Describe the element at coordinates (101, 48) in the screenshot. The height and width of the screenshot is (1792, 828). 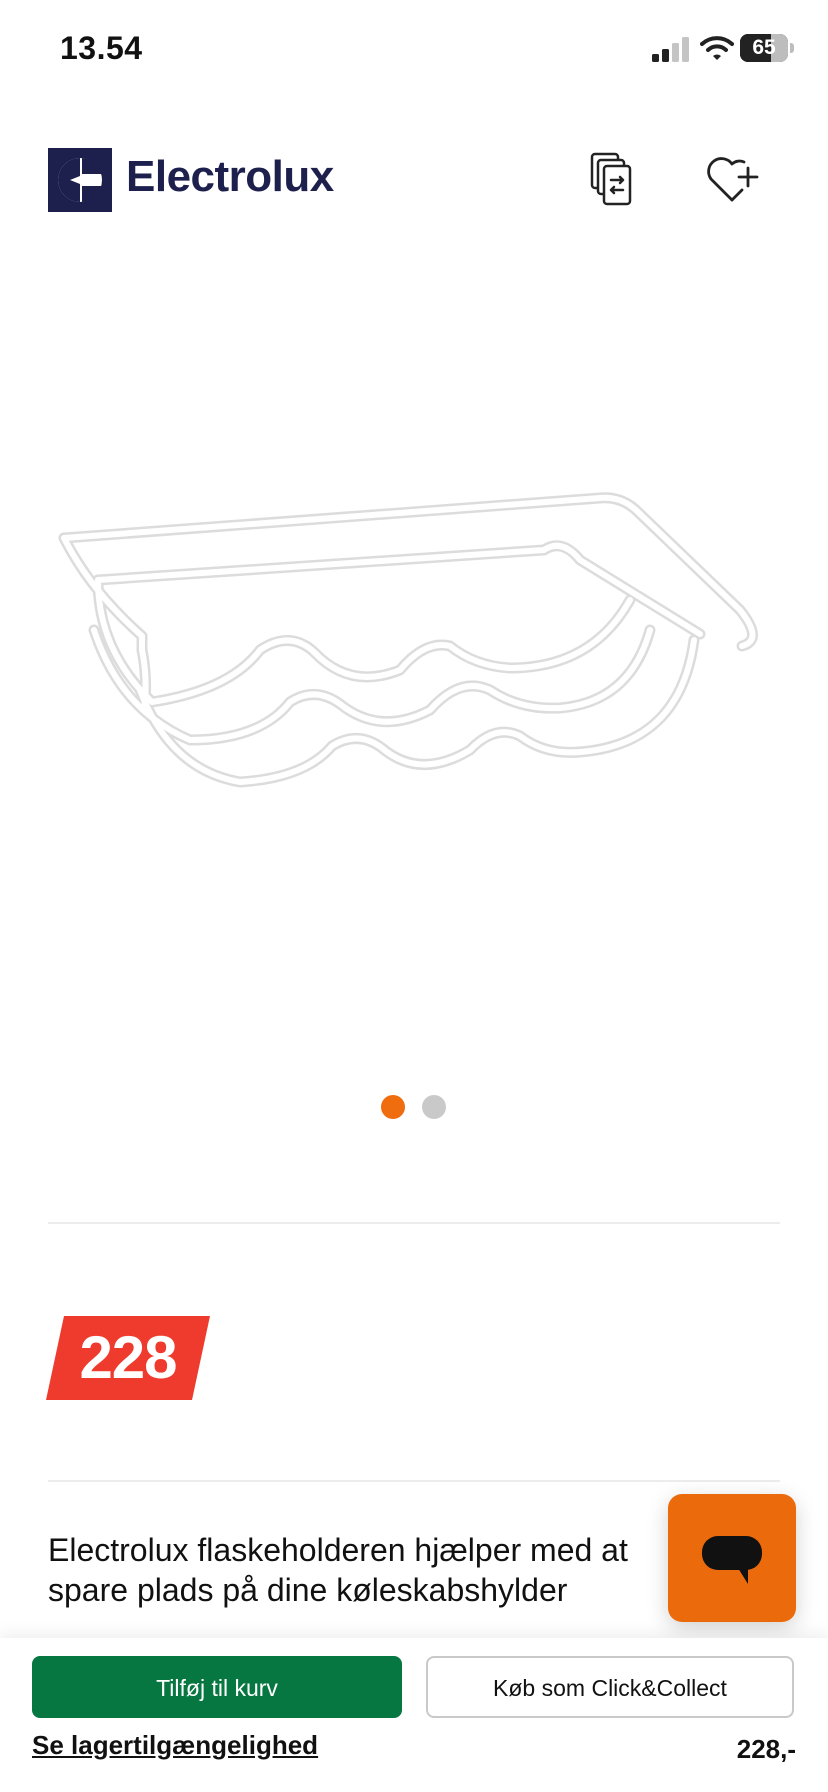
I see `status-time: 13.54` at that location.